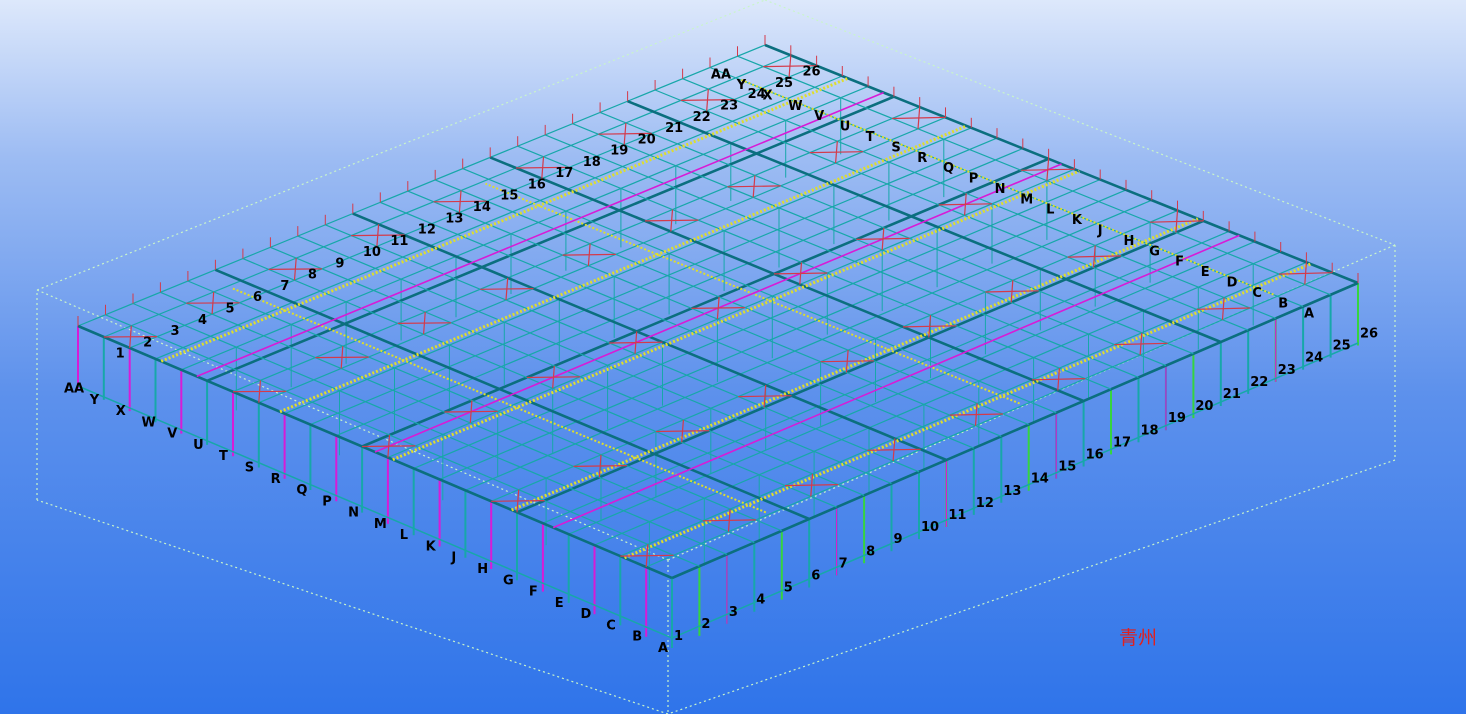  What do you see at coordinates (380, 524) in the screenshot?
I see `grid-label-letter: M` at bounding box center [380, 524].